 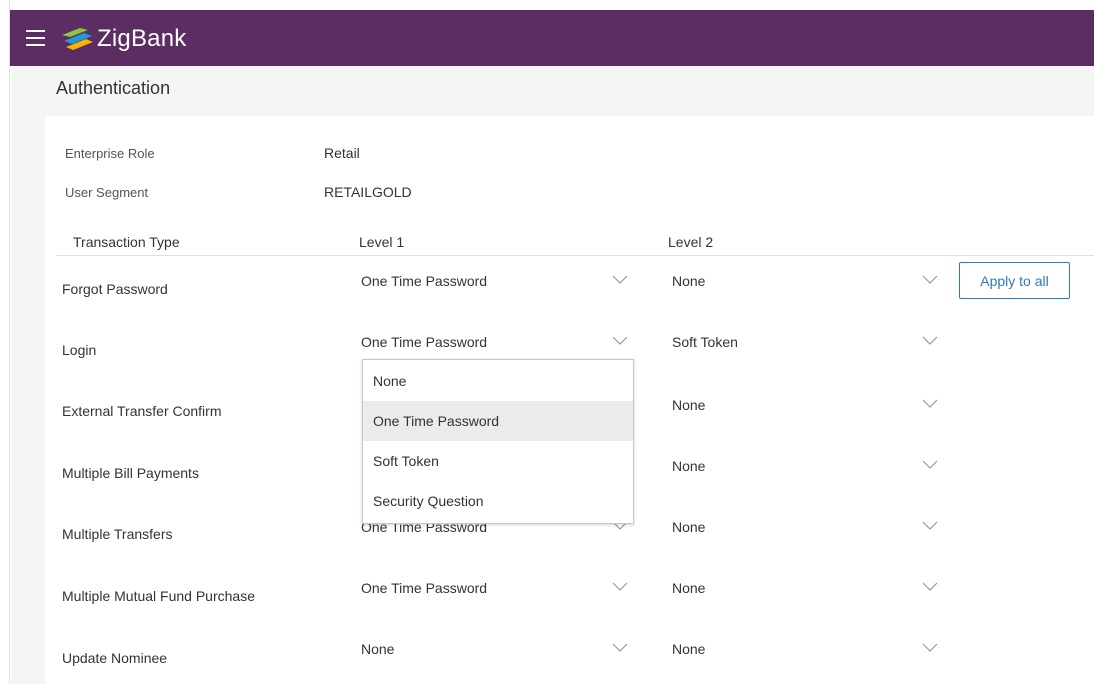 I want to click on level-2-select-multiple-transfers: None, so click(x=809, y=534).